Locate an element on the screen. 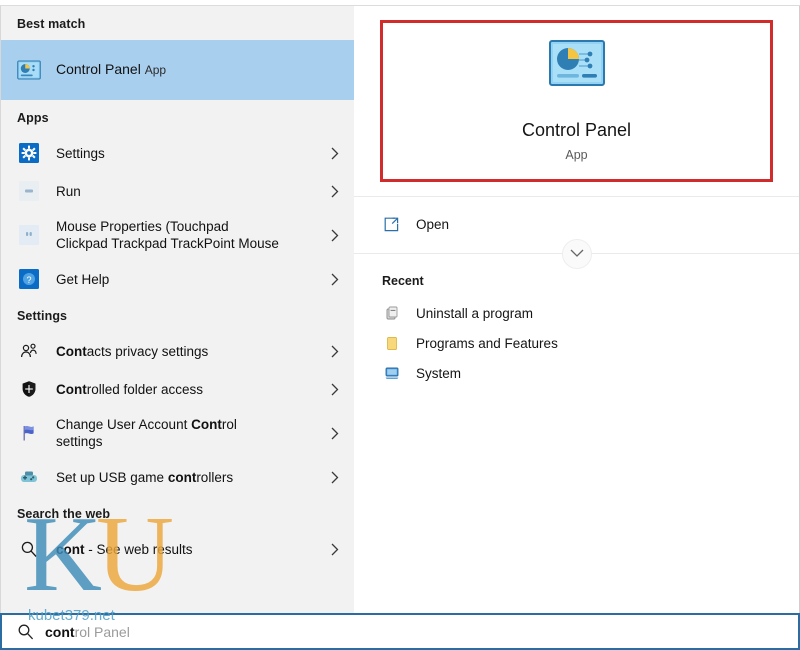 This screenshot has height=650, width=800. result-item-run: Run is located at coordinates (177, 191).